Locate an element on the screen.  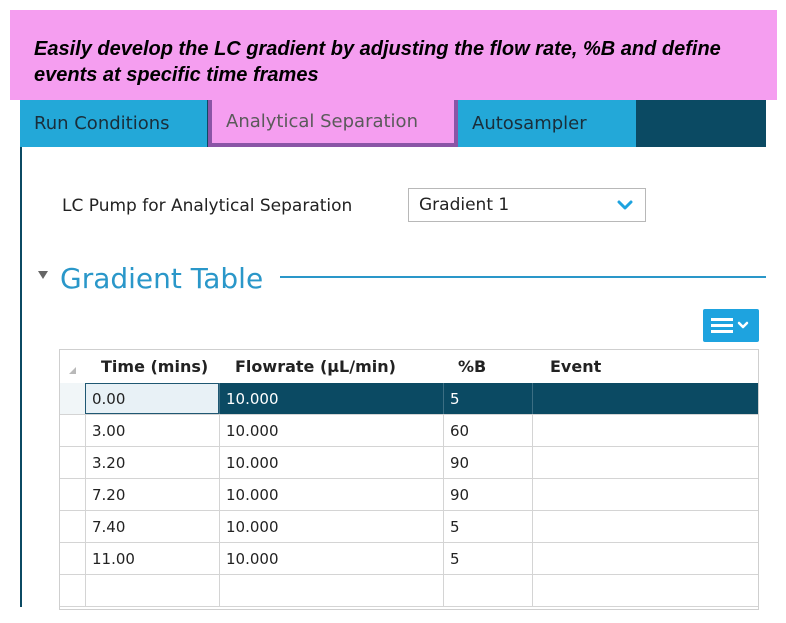
section-divider is located at coordinates (523, 277).